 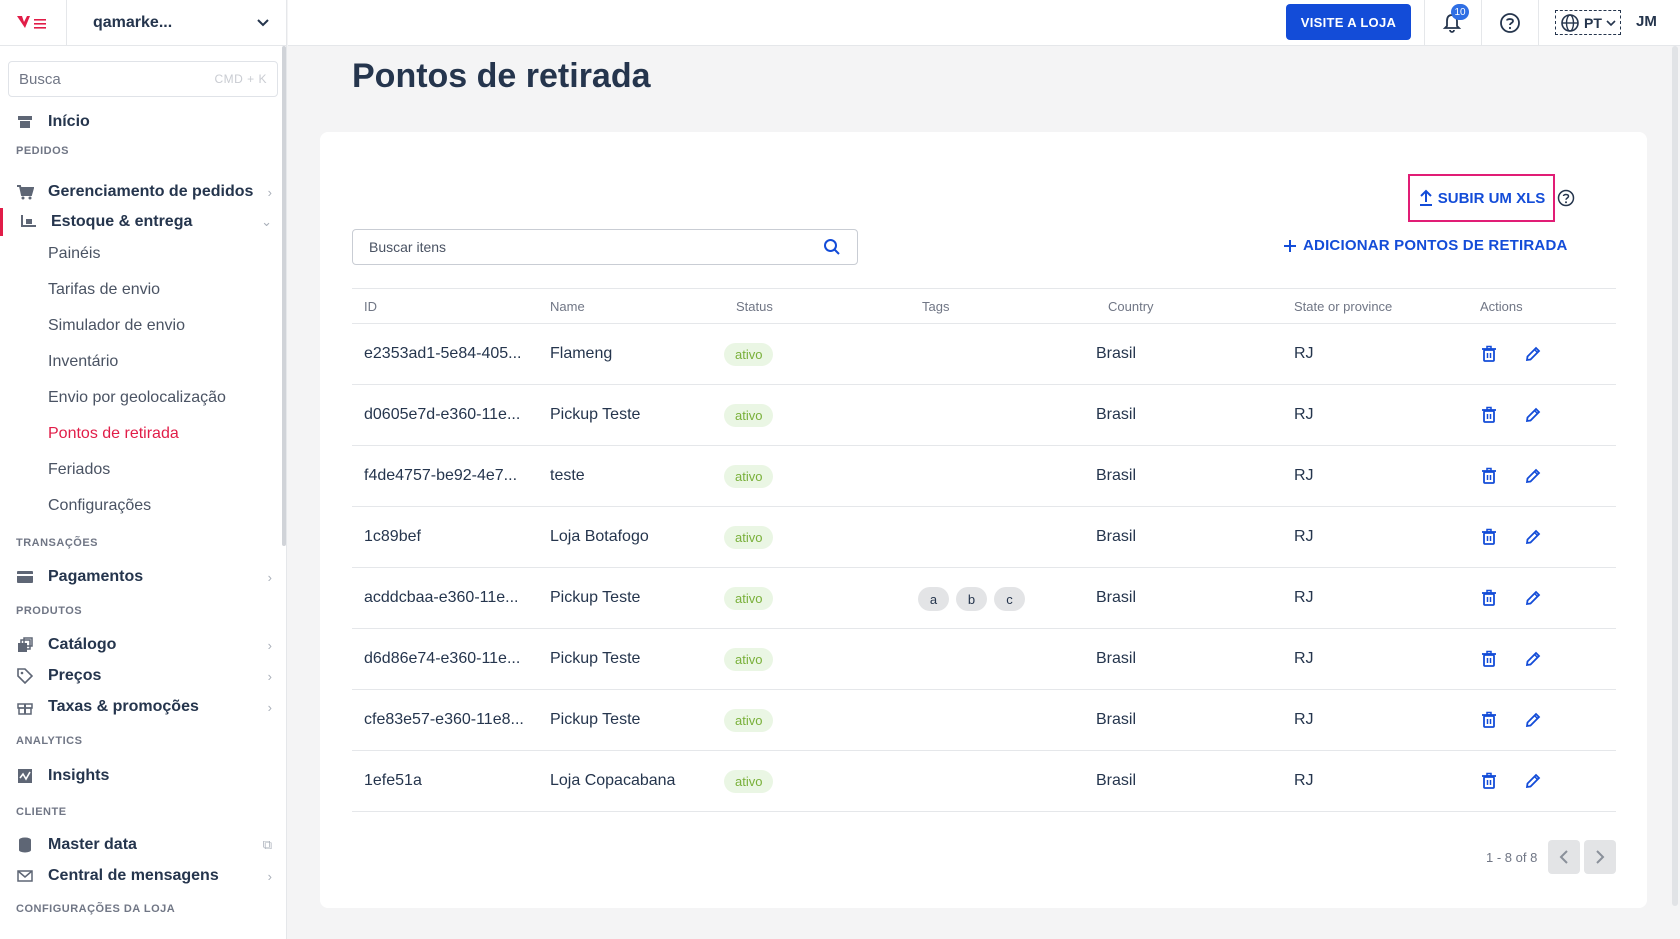 I want to click on forklift-icon, so click(x=28, y=222).